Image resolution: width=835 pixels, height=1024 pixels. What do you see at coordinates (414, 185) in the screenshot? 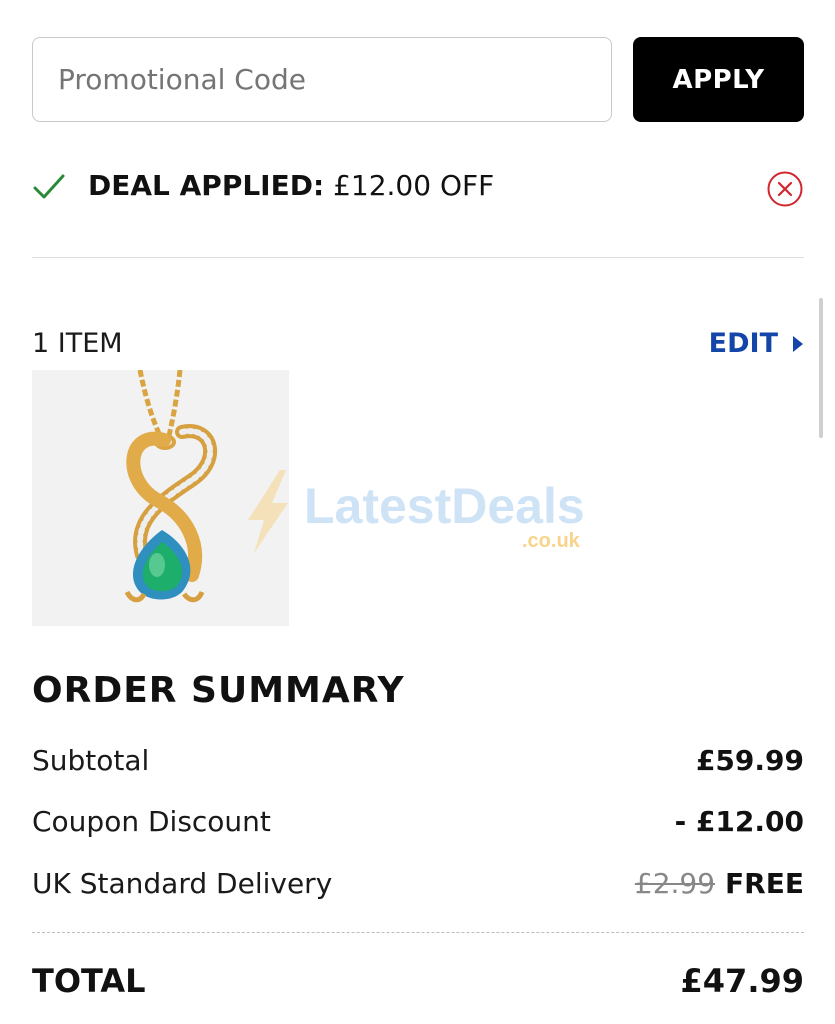
I see `deal-amount: £12.00 OFF` at bounding box center [414, 185].